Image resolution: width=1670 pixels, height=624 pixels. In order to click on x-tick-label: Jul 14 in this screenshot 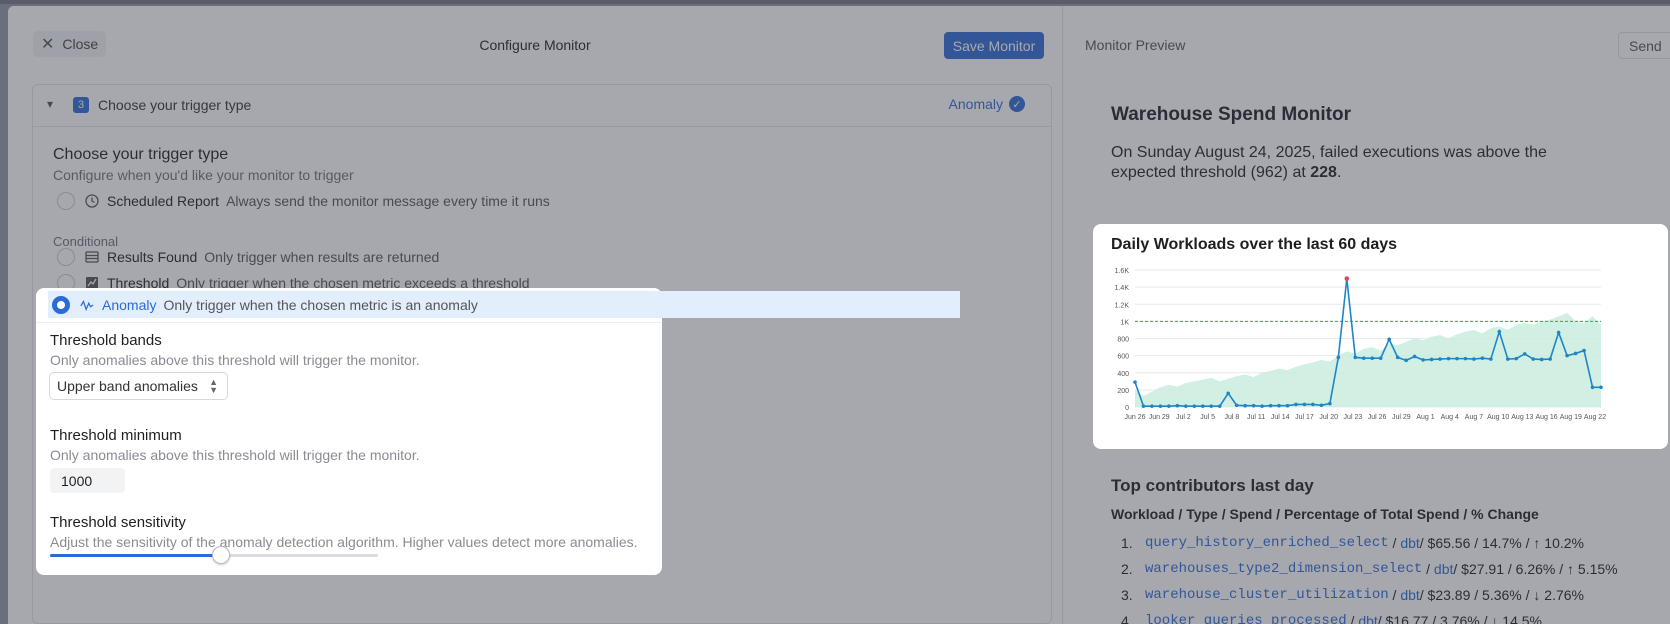, I will do `click(1280, 417)`.